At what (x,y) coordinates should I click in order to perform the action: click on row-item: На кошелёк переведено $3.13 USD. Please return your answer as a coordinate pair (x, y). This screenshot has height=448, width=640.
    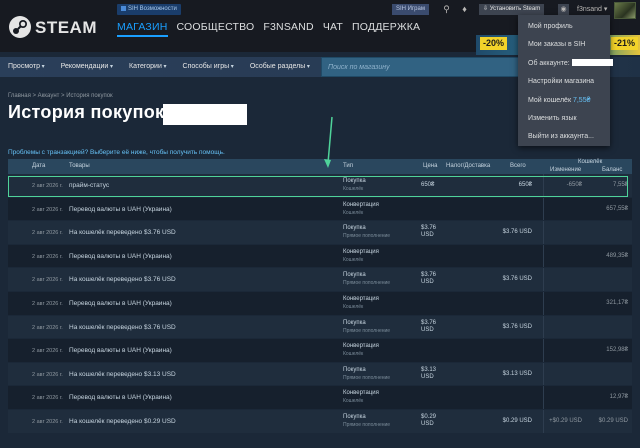
    Looking at the image, I should click on (122, 374).